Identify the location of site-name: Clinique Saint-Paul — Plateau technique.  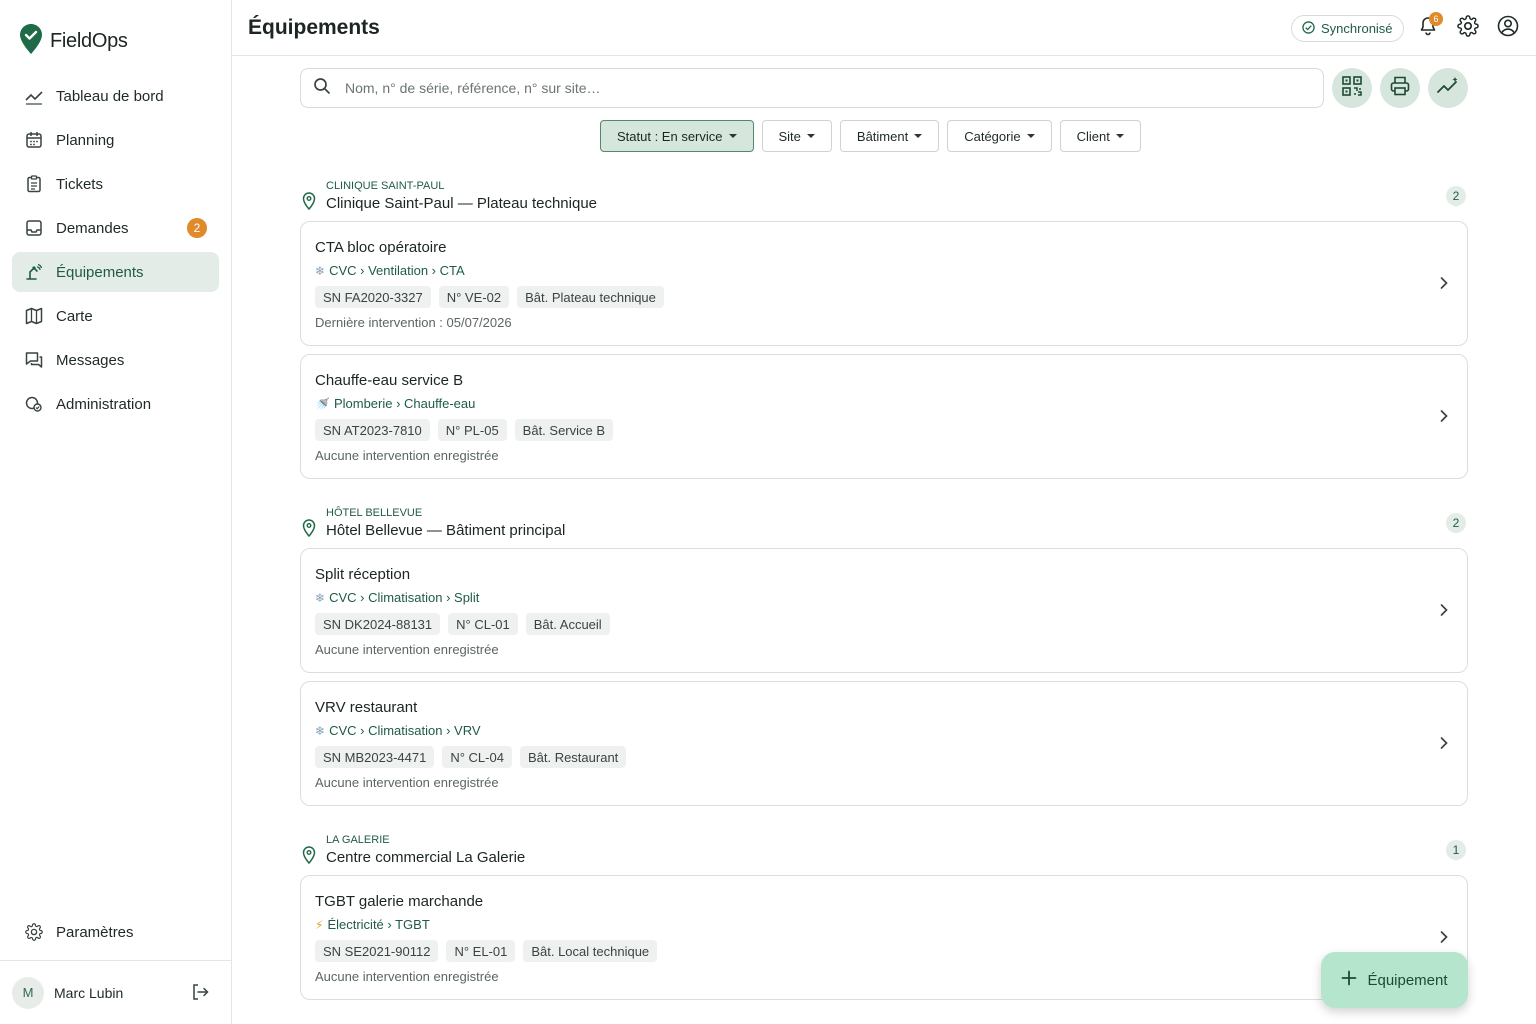
(462, 203).